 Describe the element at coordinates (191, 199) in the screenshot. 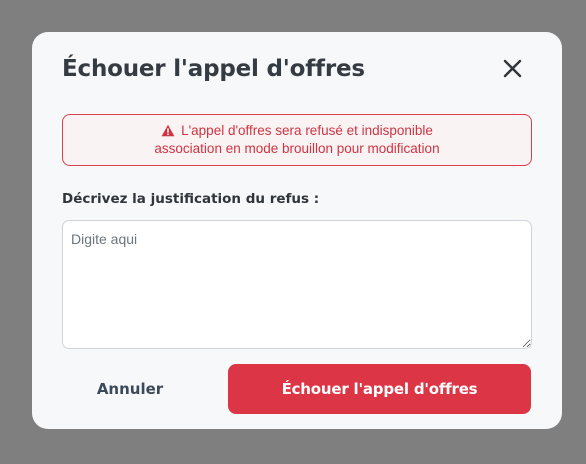

I see `justification-label: Décrivez la justification du refus :` at that location.